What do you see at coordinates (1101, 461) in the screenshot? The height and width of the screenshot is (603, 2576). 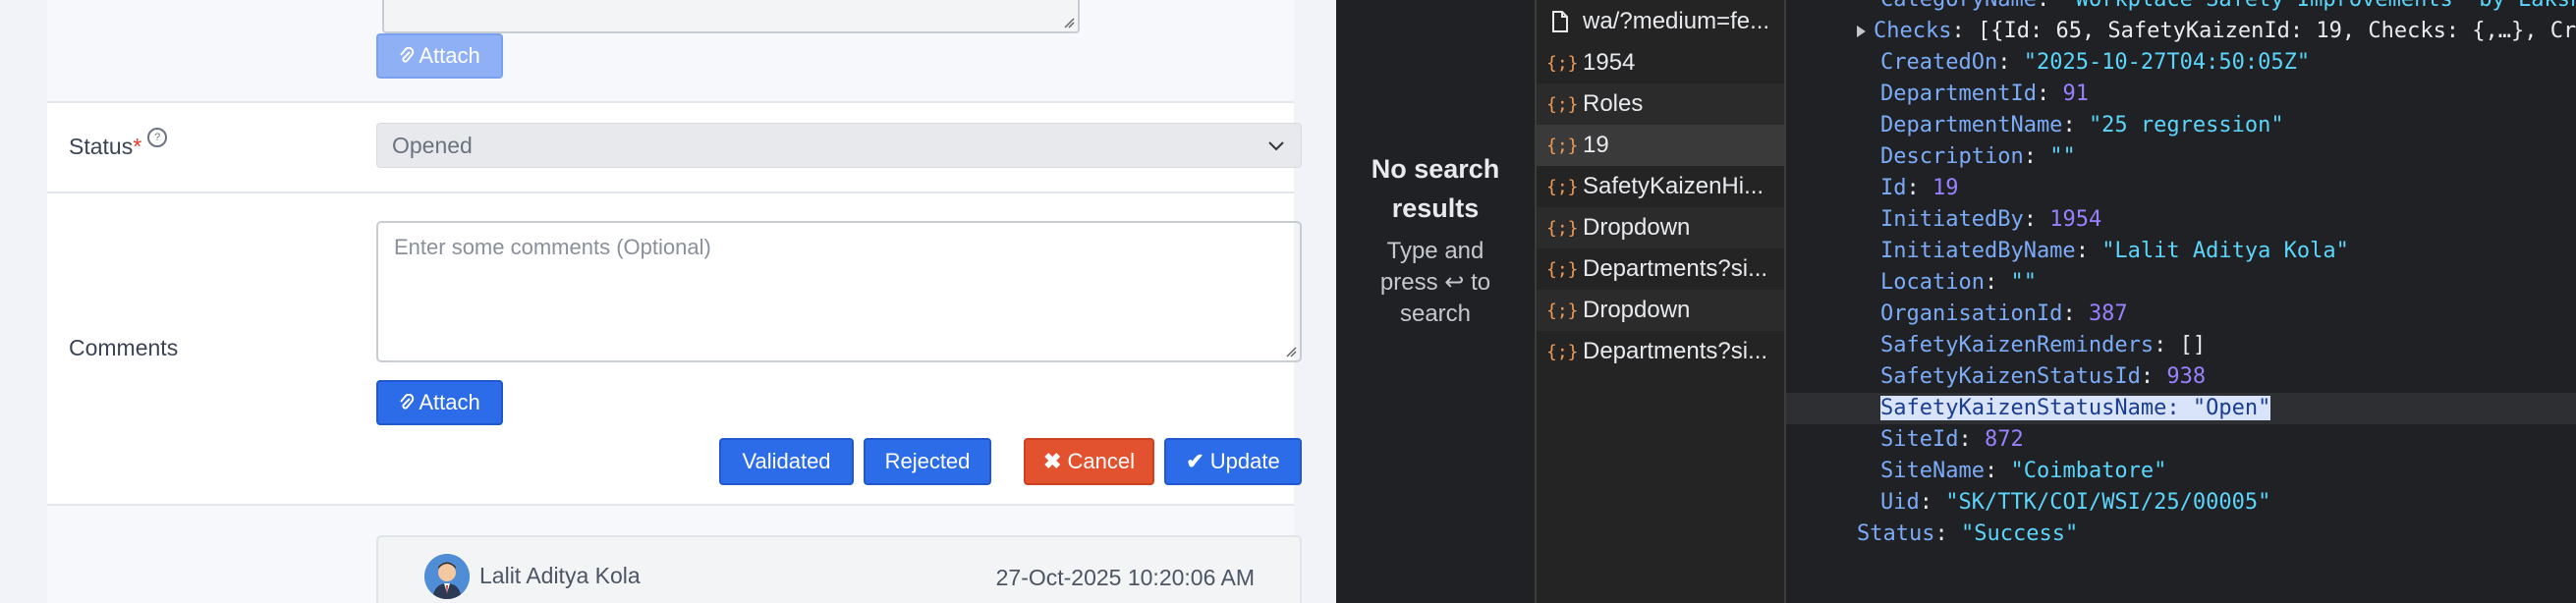 I see `cancel-label: Cancel` at bounding box center [1101, 461].